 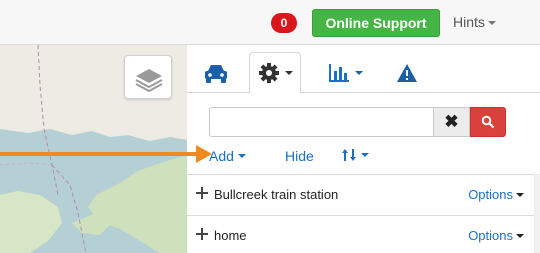 I want to click on search-button, so click(x=488, y=122).